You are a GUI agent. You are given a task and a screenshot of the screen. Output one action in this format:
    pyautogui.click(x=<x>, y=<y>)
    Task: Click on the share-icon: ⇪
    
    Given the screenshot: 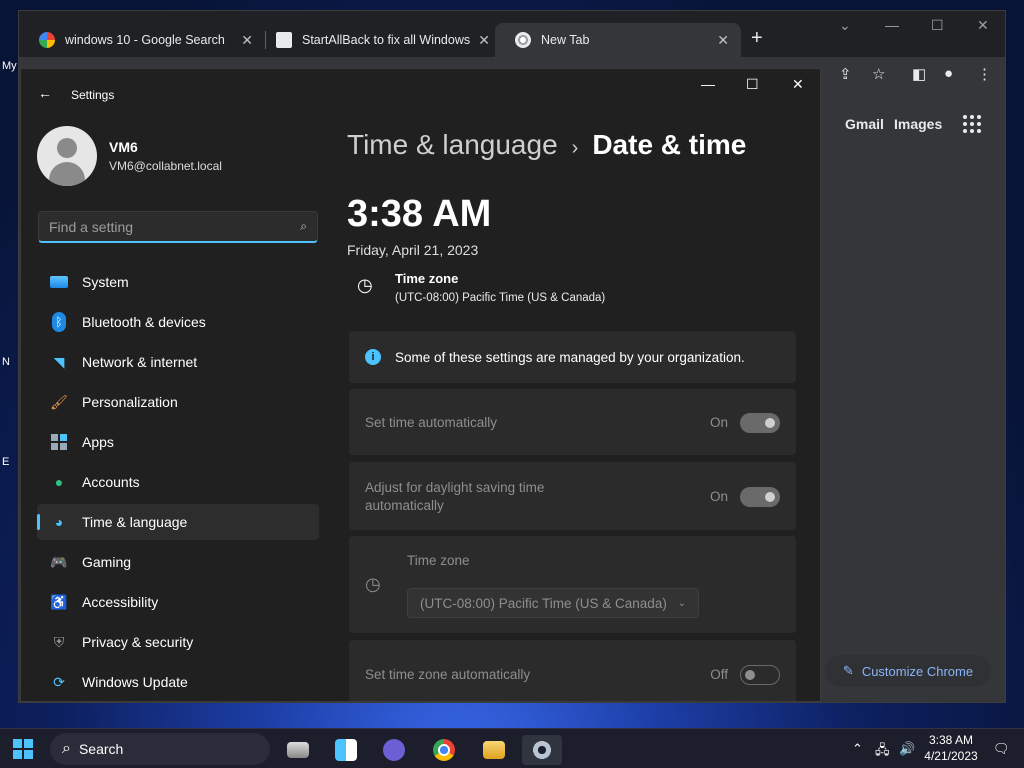 What is the action you would take?
    pyautogui.click(x=845, y=74)
    